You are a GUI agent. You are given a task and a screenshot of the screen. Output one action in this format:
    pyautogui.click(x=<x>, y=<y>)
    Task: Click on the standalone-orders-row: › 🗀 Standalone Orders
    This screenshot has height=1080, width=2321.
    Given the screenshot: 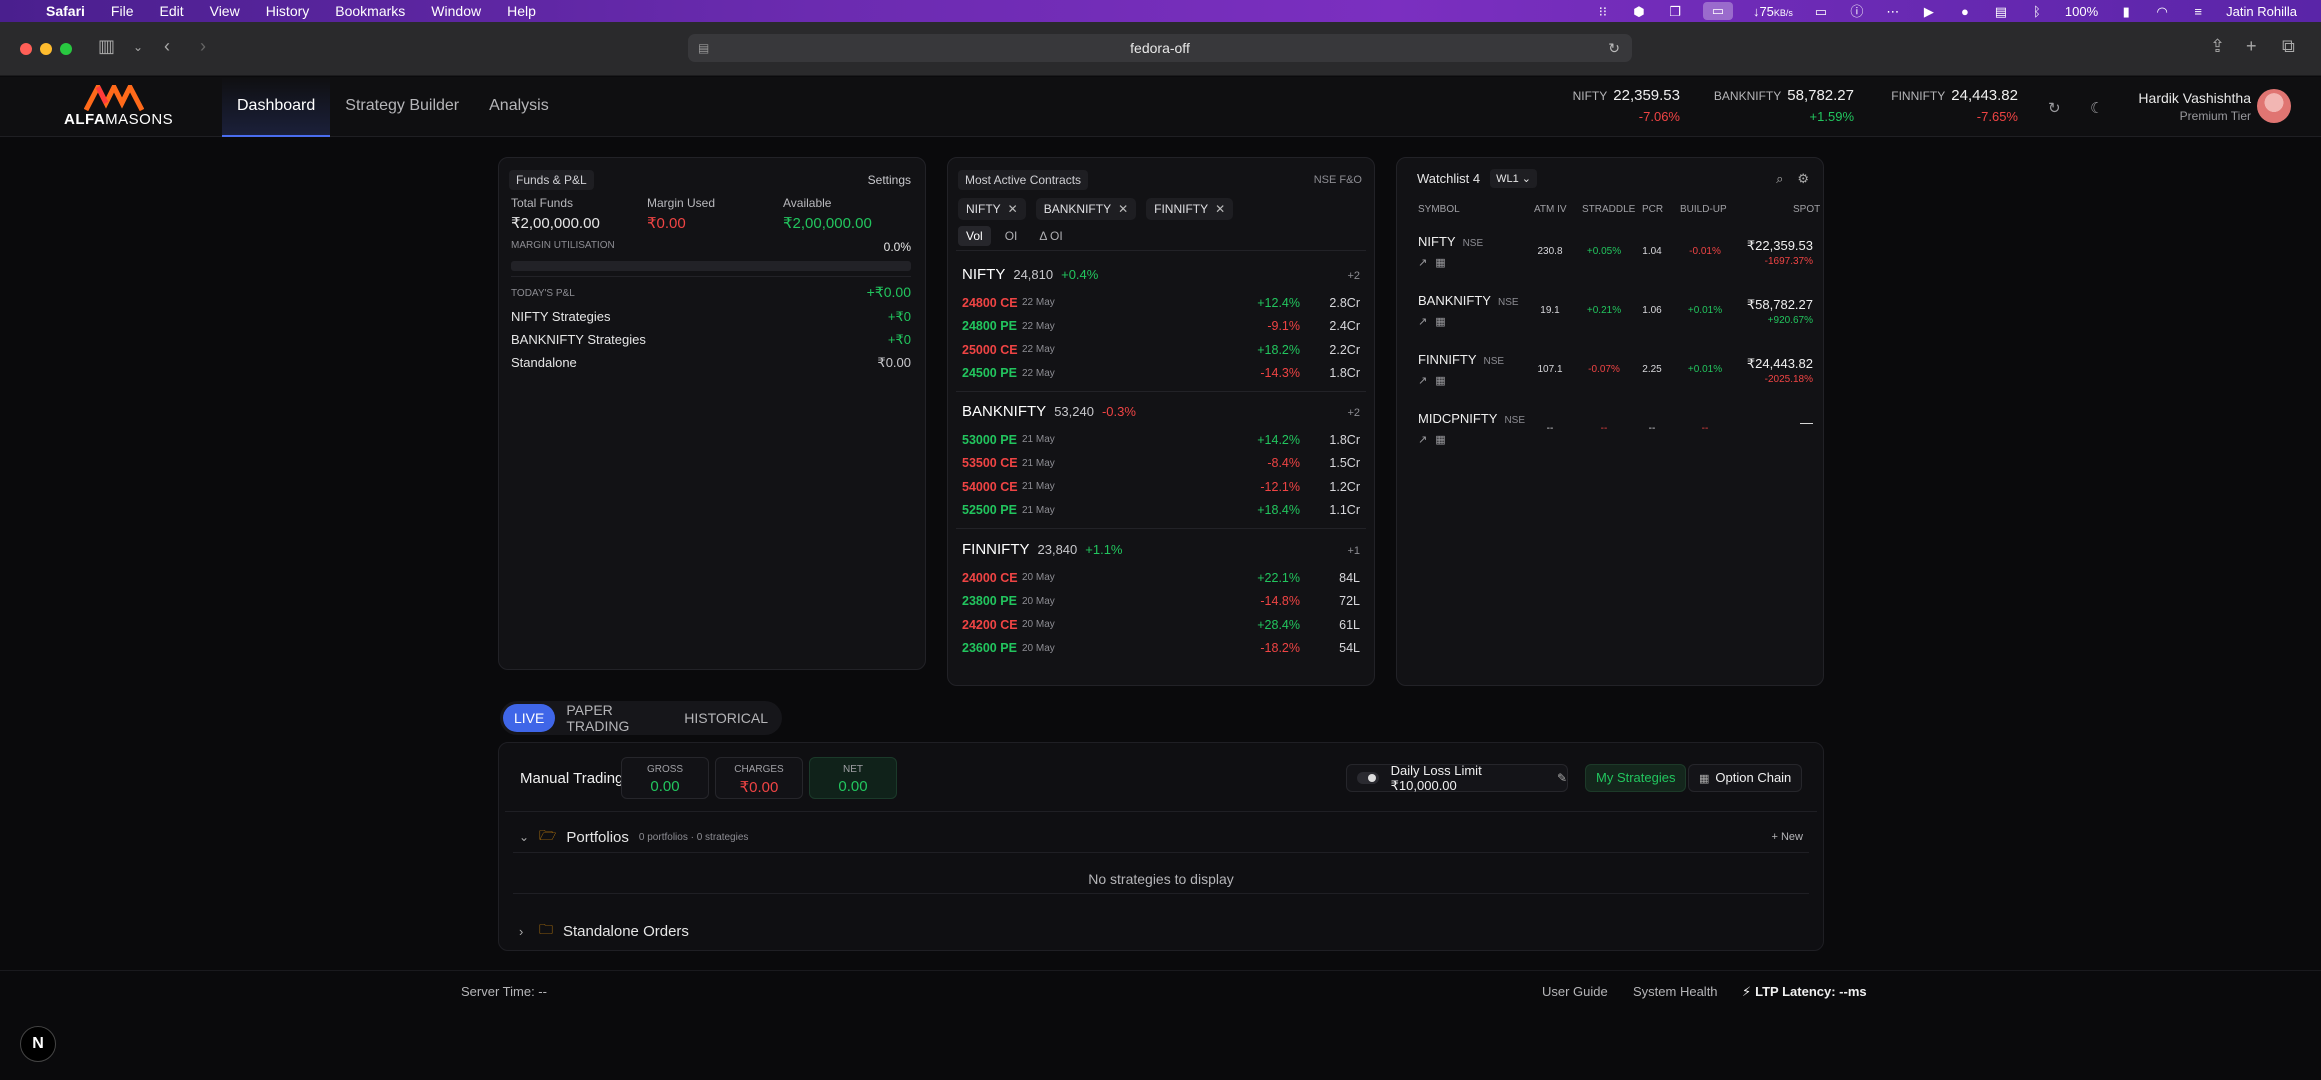 What is the action you would take?
    pyautogui.click(x=604, y=931)
    